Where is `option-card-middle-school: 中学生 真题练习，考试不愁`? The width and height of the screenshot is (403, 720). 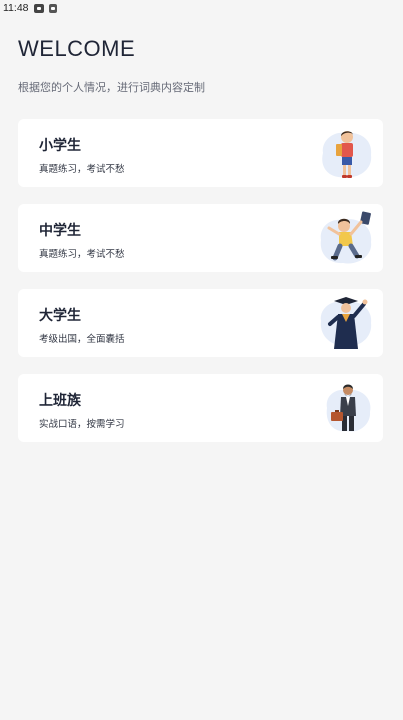
option-card-middle-school: 中学生 真题练习，考试不愁 is located at coordinates (200, 238).